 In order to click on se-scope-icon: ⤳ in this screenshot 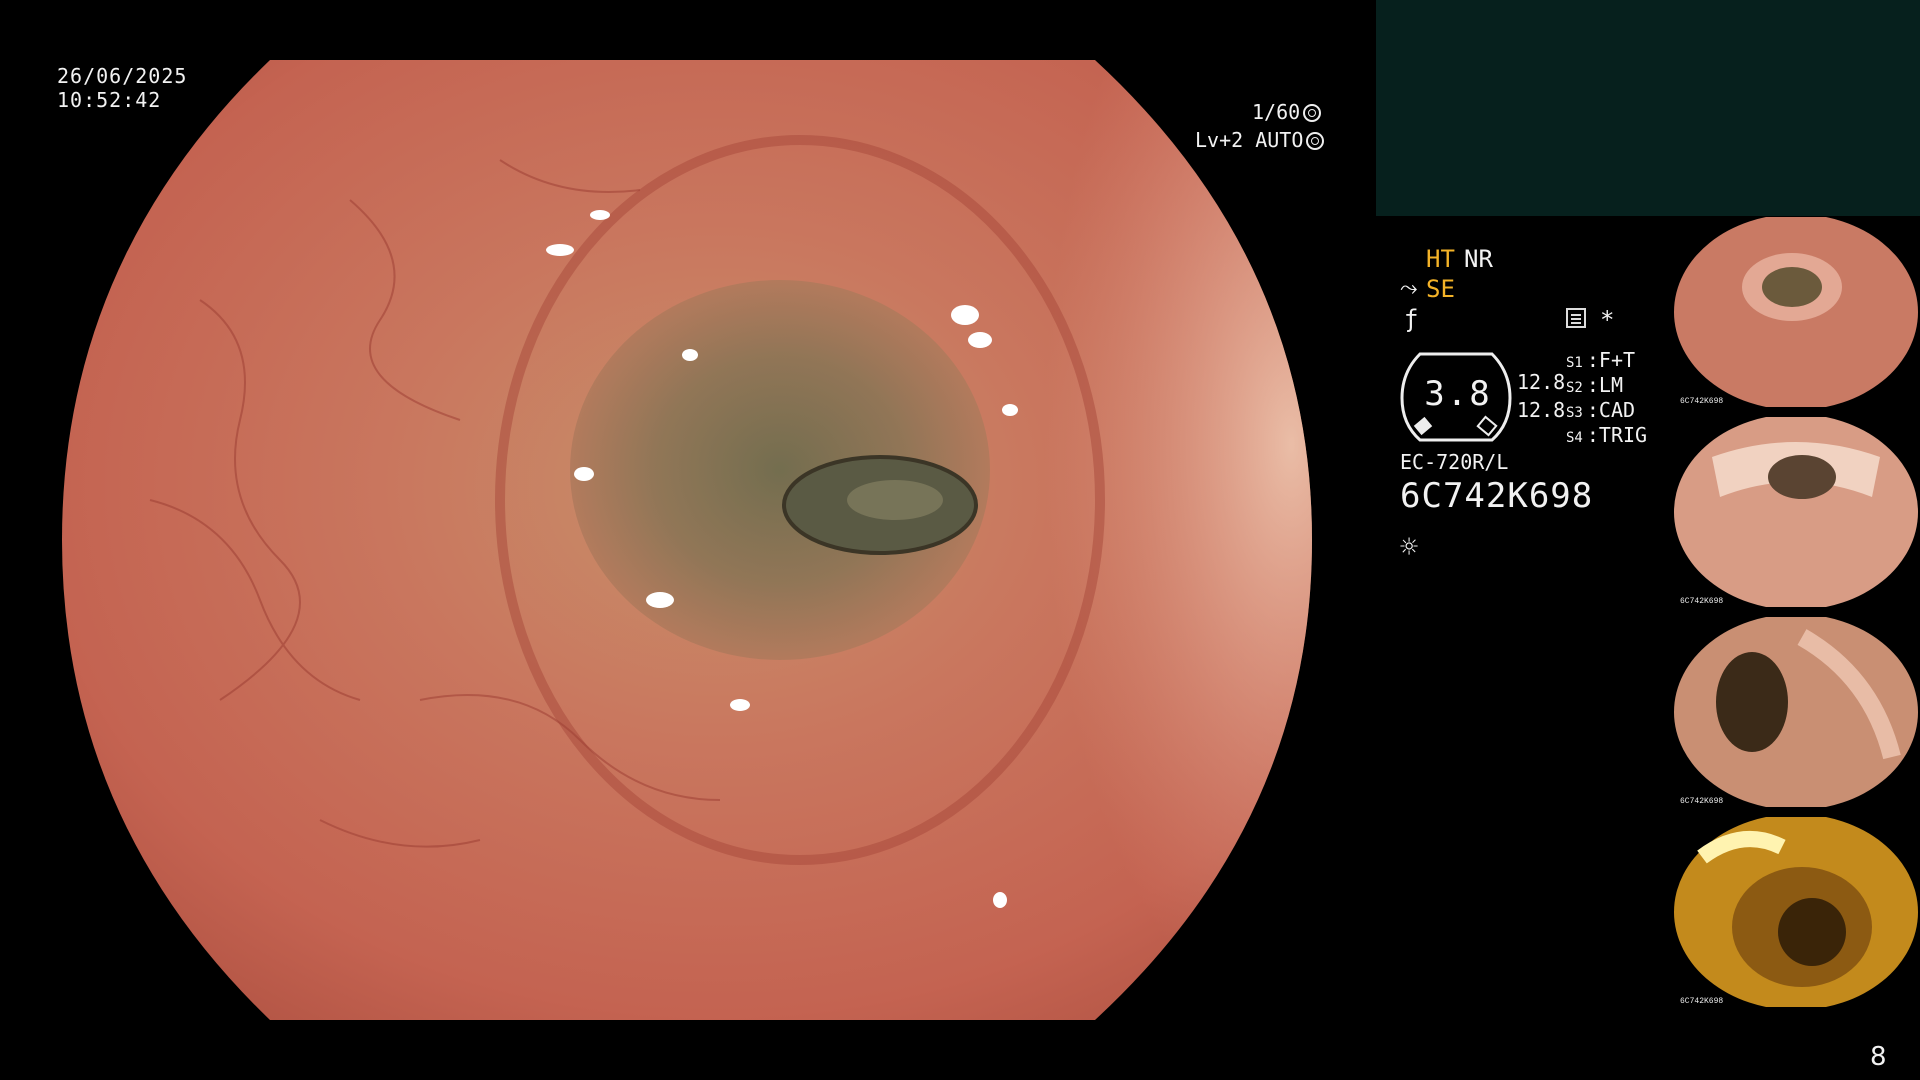, I will do `click(1409, 288)`.